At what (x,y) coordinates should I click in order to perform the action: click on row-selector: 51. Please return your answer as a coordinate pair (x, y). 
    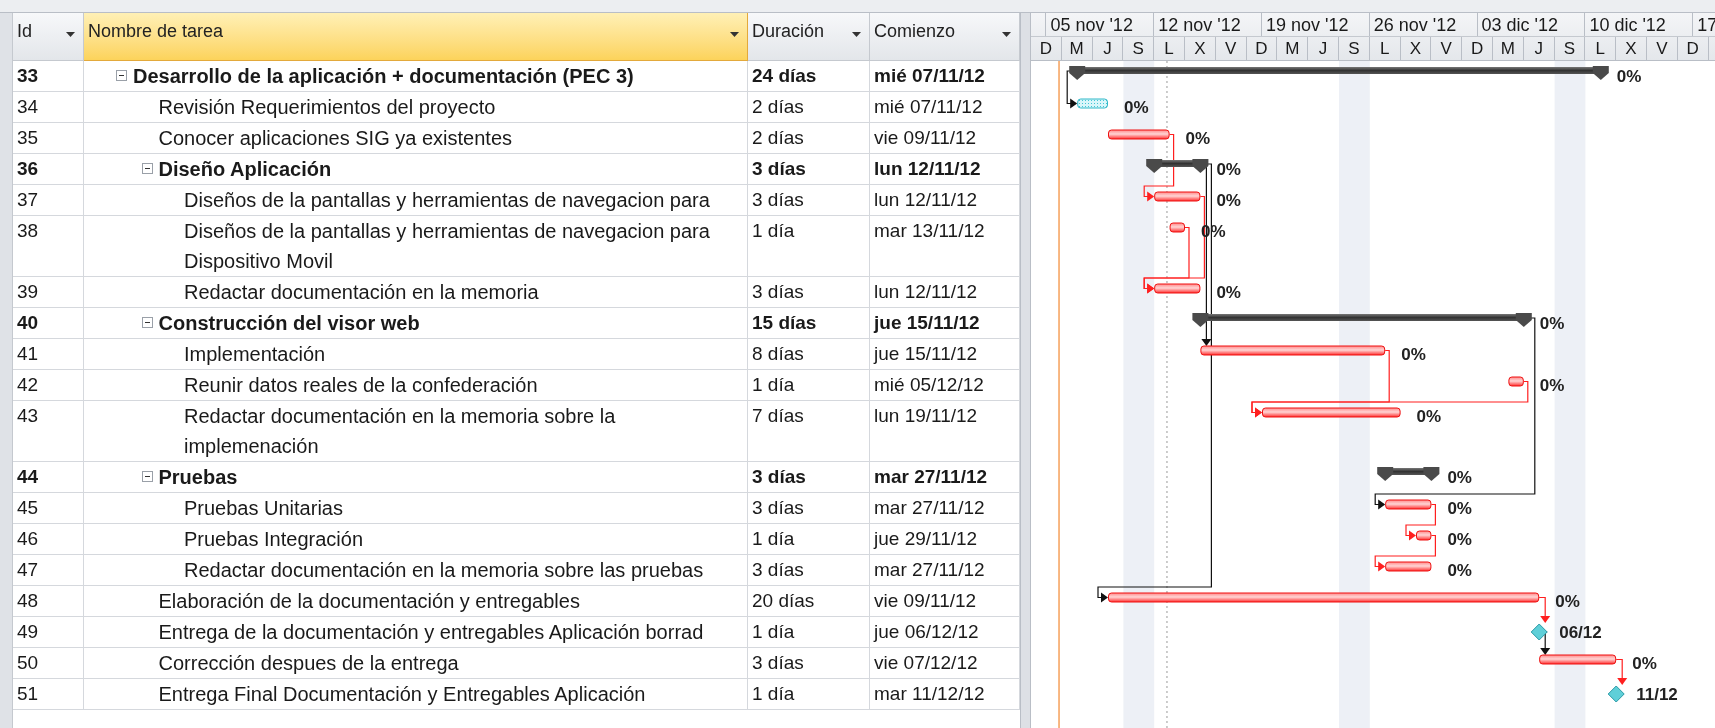
    Looking at the image, I should click on (48, 694).